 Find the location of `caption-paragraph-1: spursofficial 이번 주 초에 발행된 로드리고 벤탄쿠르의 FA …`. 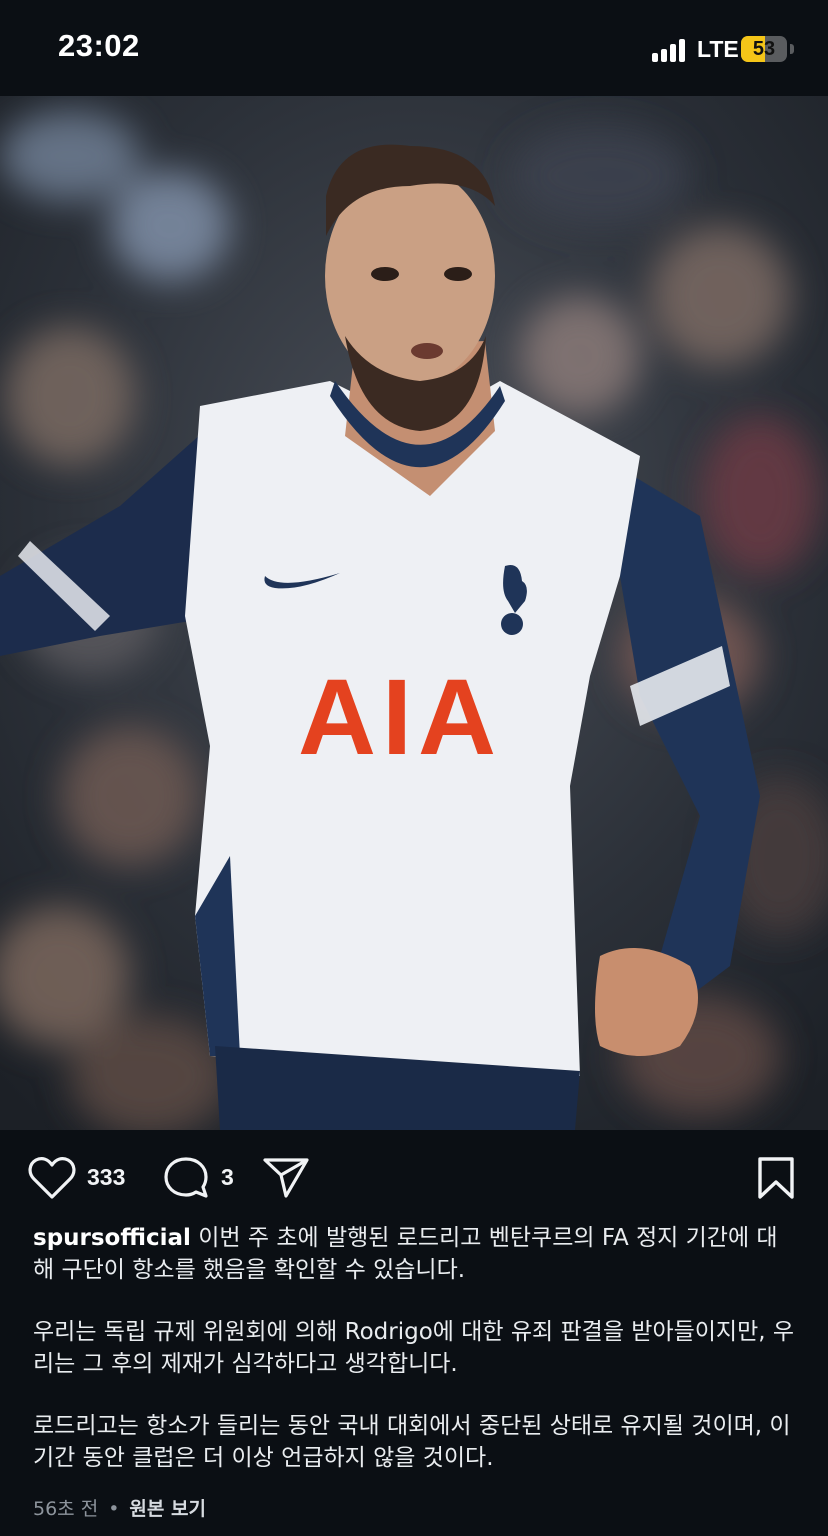

caption-paragraph-1: spursofficial 이번 주 초에 발행된 로드리고 벤탄쿠르의 FA … is located at coordinates (414, 1254).